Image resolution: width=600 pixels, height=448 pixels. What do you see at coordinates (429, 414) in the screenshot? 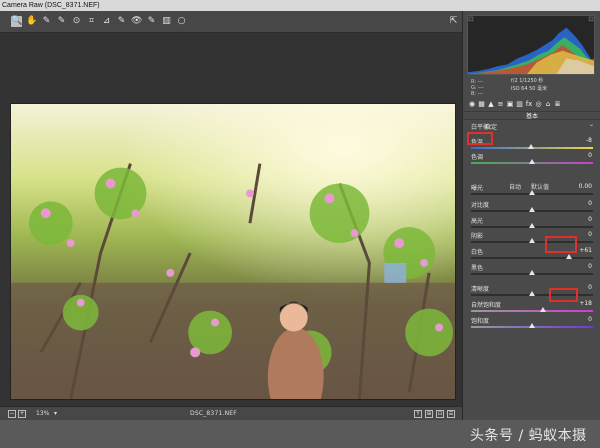
I see `before-after-toggle-icon: ⊞` at bounding box center [429, 414].